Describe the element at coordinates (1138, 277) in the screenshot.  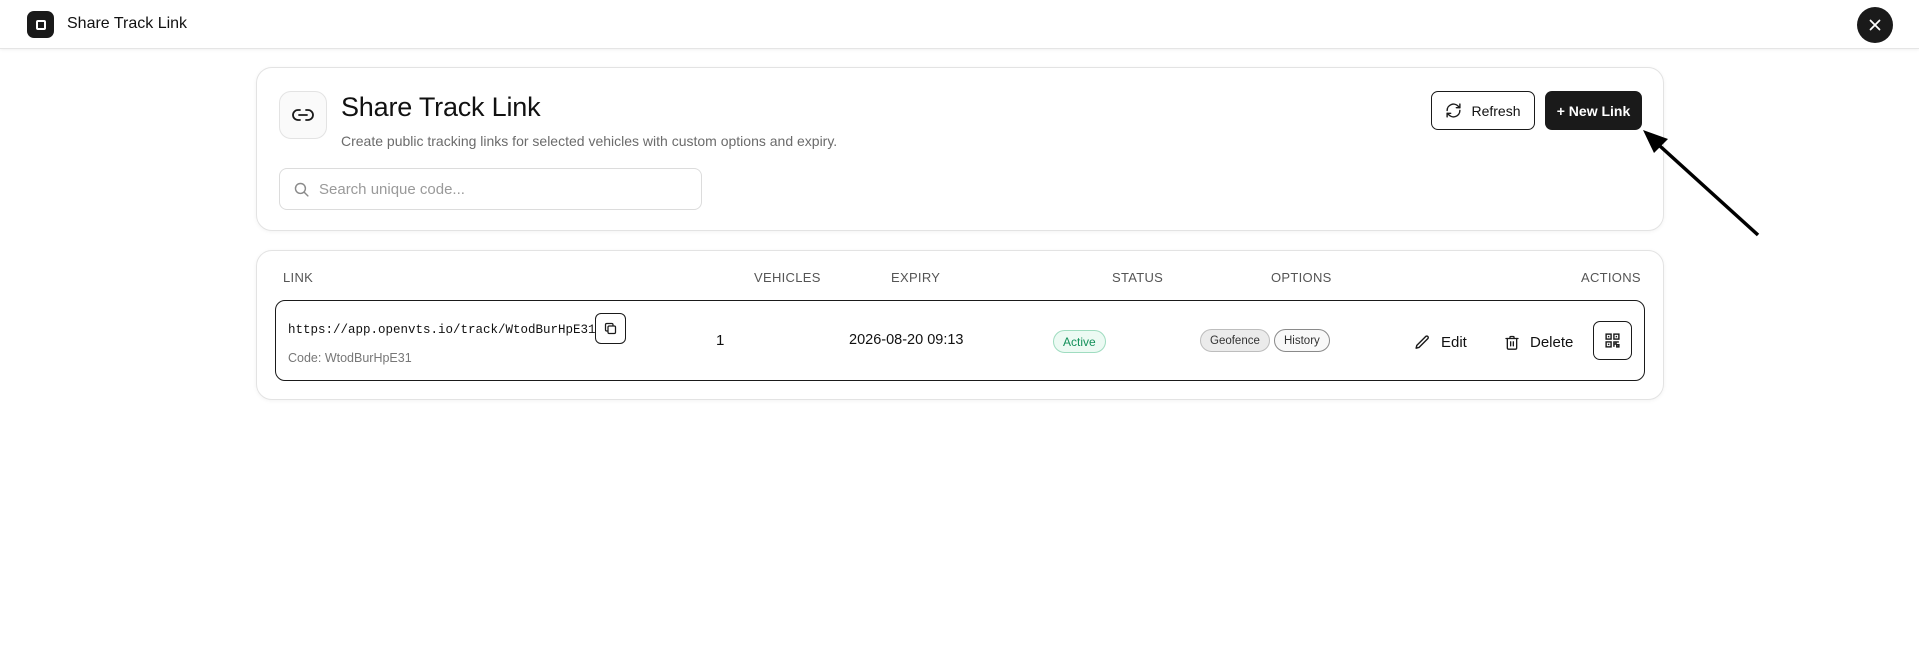
I see `column-header-status: STATUS` at that location.